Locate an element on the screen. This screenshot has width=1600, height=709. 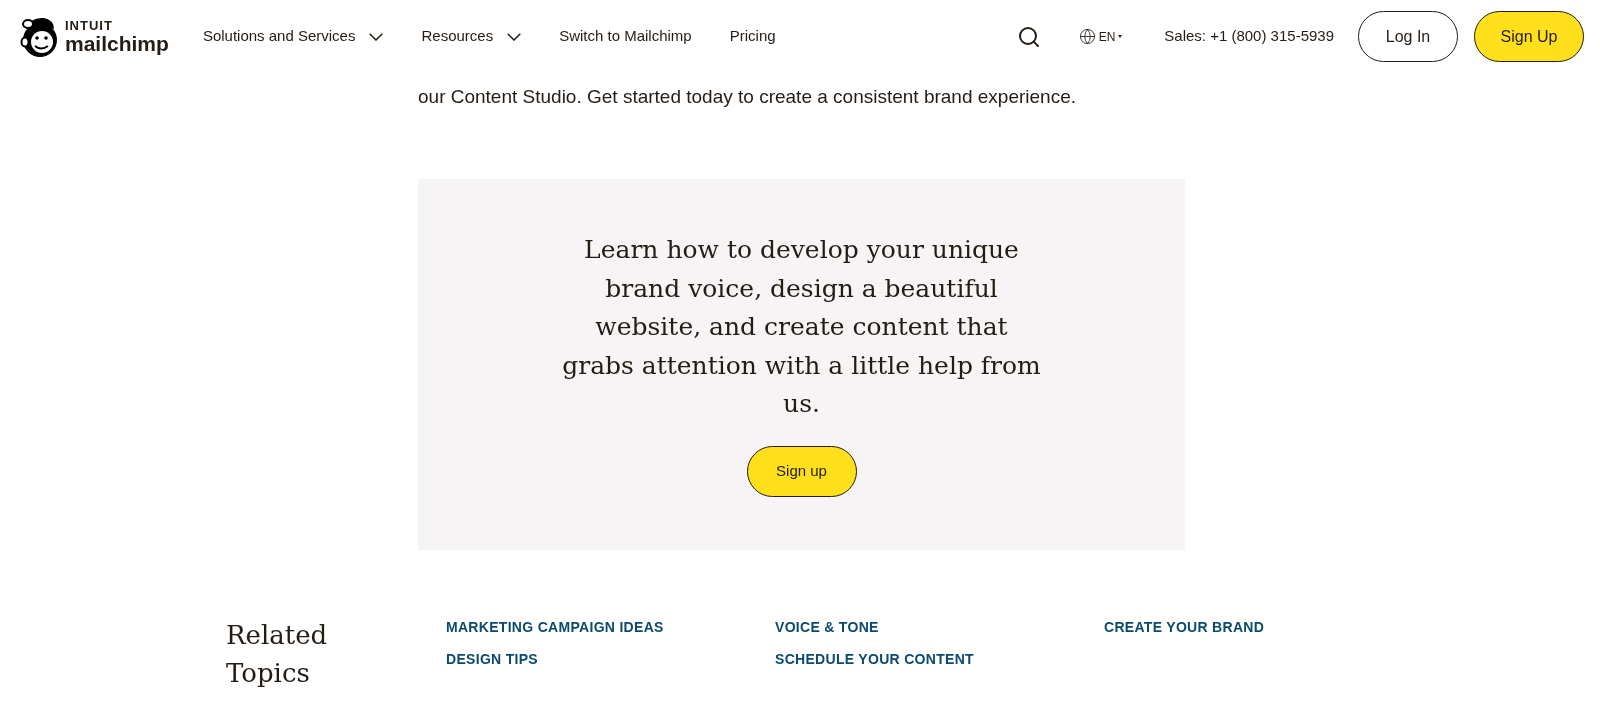
cta-signup-button: Sign up is located at coordinates (801, 471).